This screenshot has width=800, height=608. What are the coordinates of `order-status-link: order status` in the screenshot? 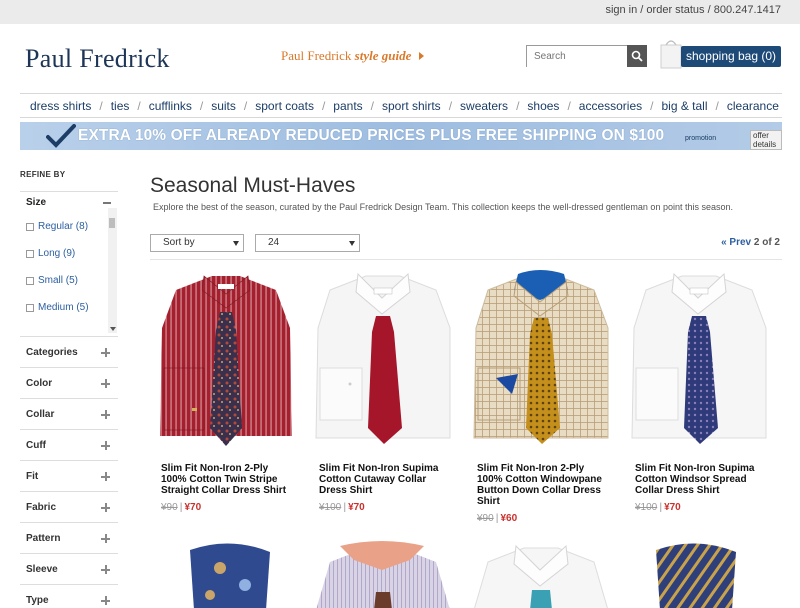 It's located at (675, 10).